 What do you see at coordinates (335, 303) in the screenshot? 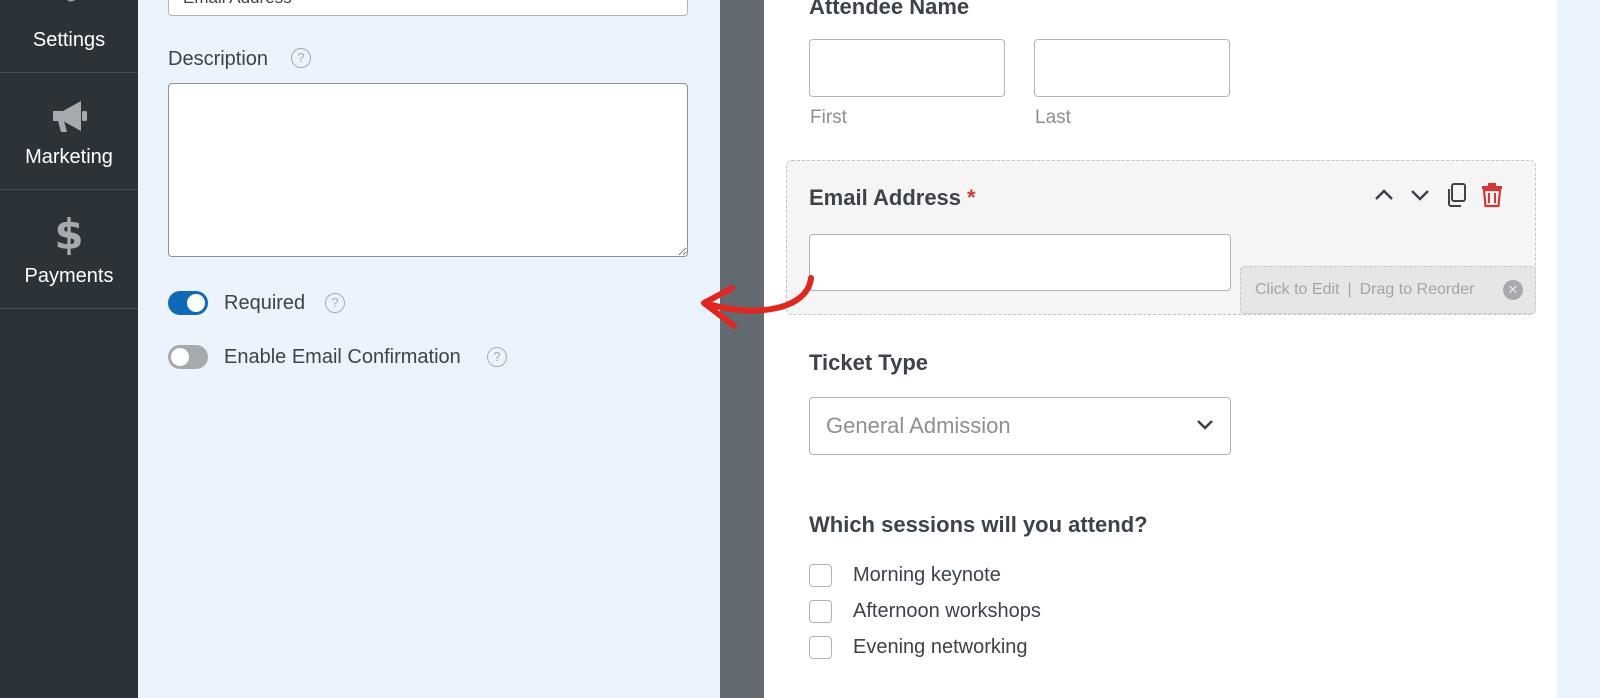
I see `required-help-icon: ?` at bounding box center [335, 303].